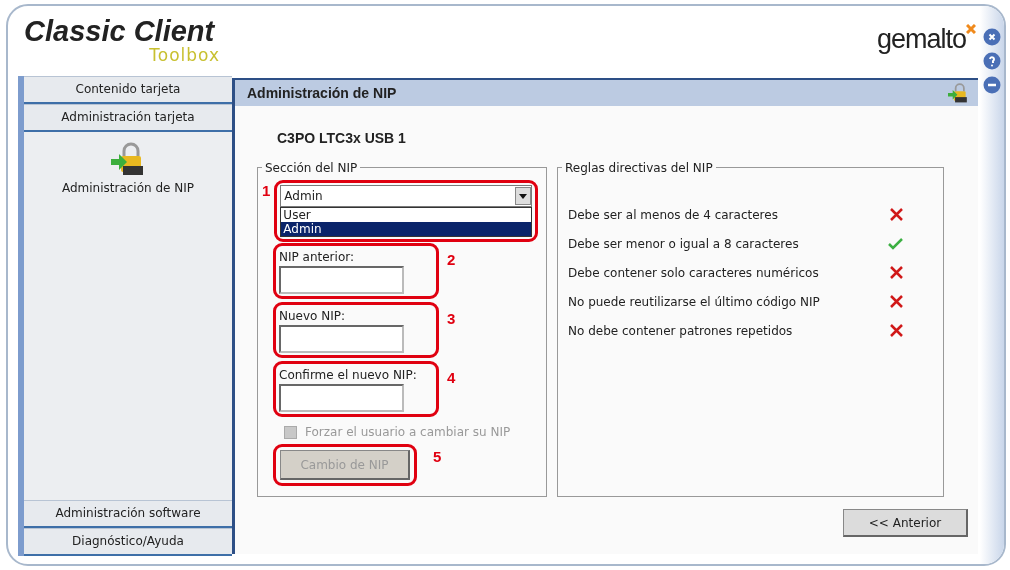 The width and height of the screenshot is (1010, 570). What do you see at coordinates (342, 138) in the screenshot?
I see `device-name: C3PO LTC3x USB 1` at bounding box center [342, 138].